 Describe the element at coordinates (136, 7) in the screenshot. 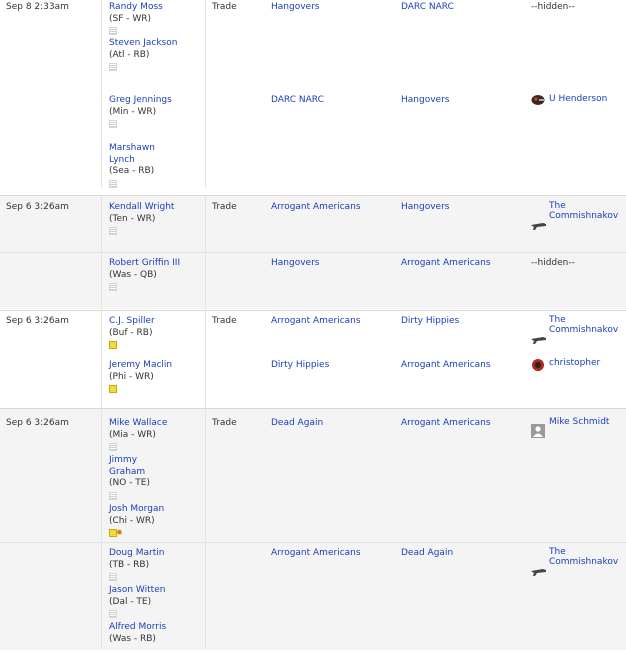

I see `player-name-link: Randy Moss` at that location.